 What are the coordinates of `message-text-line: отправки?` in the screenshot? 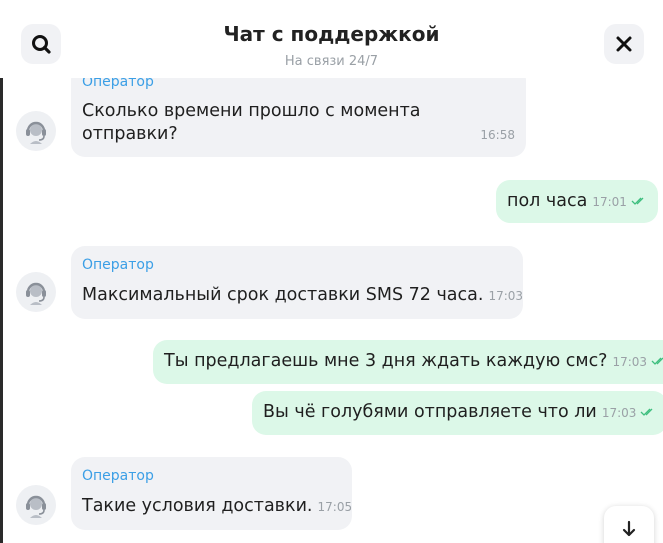 It's located at (130, 134).